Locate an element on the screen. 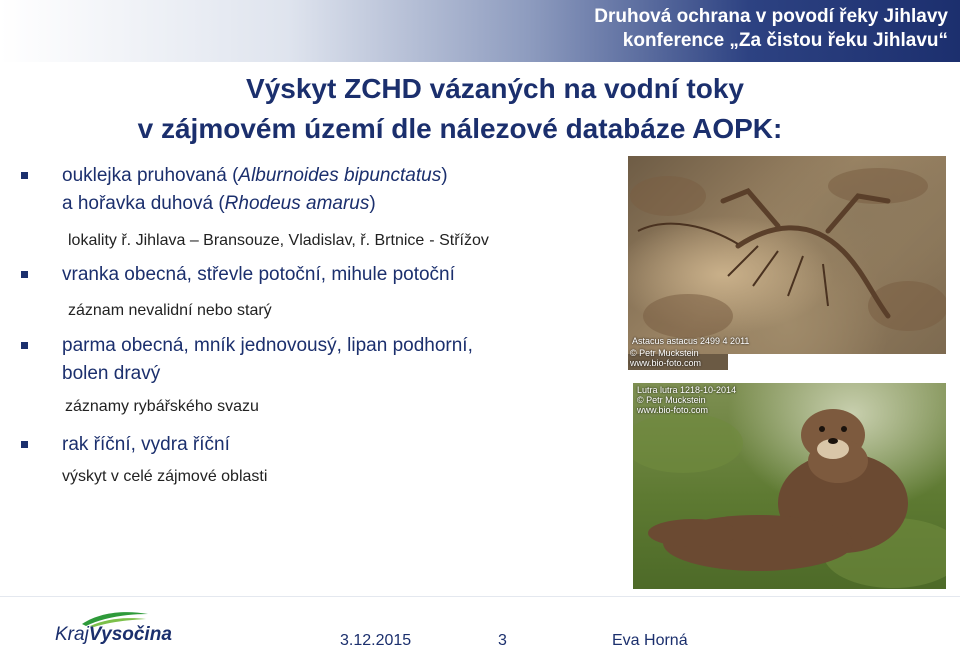  item1-latin-name-2: Rhodeus amarus is located at coordinates (297, 203).